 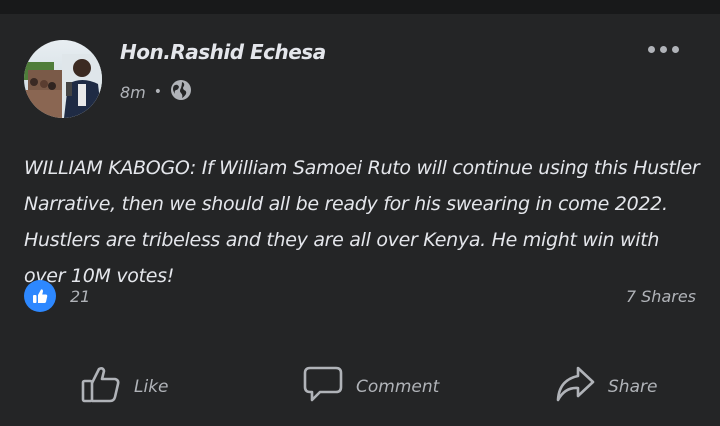 What do you see at coordinates (40, 296) in the screenshot?
I see `like-reaction-icon` at bounding box center [40, 296].